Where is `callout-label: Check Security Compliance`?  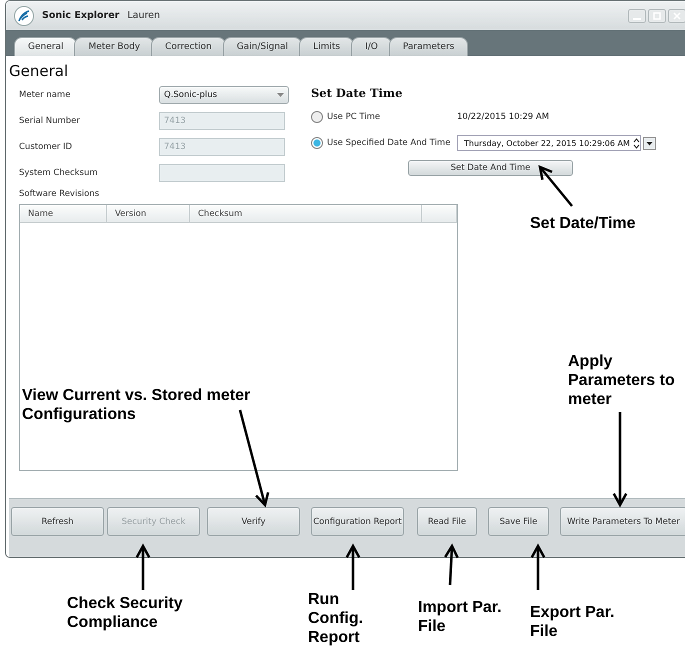 callout-label: Check Security Compliance is located at coordinates (125, 613).